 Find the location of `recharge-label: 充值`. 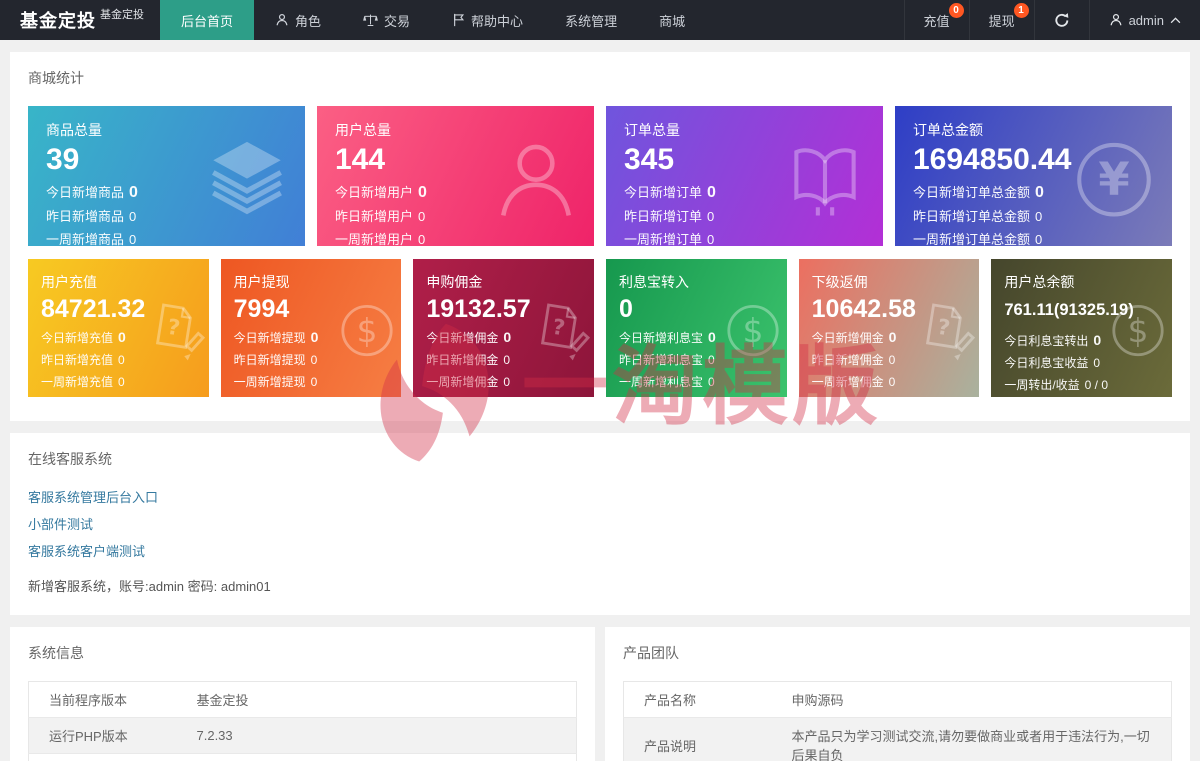

recharge-label: 充值 is located at coordinates (936, 21).